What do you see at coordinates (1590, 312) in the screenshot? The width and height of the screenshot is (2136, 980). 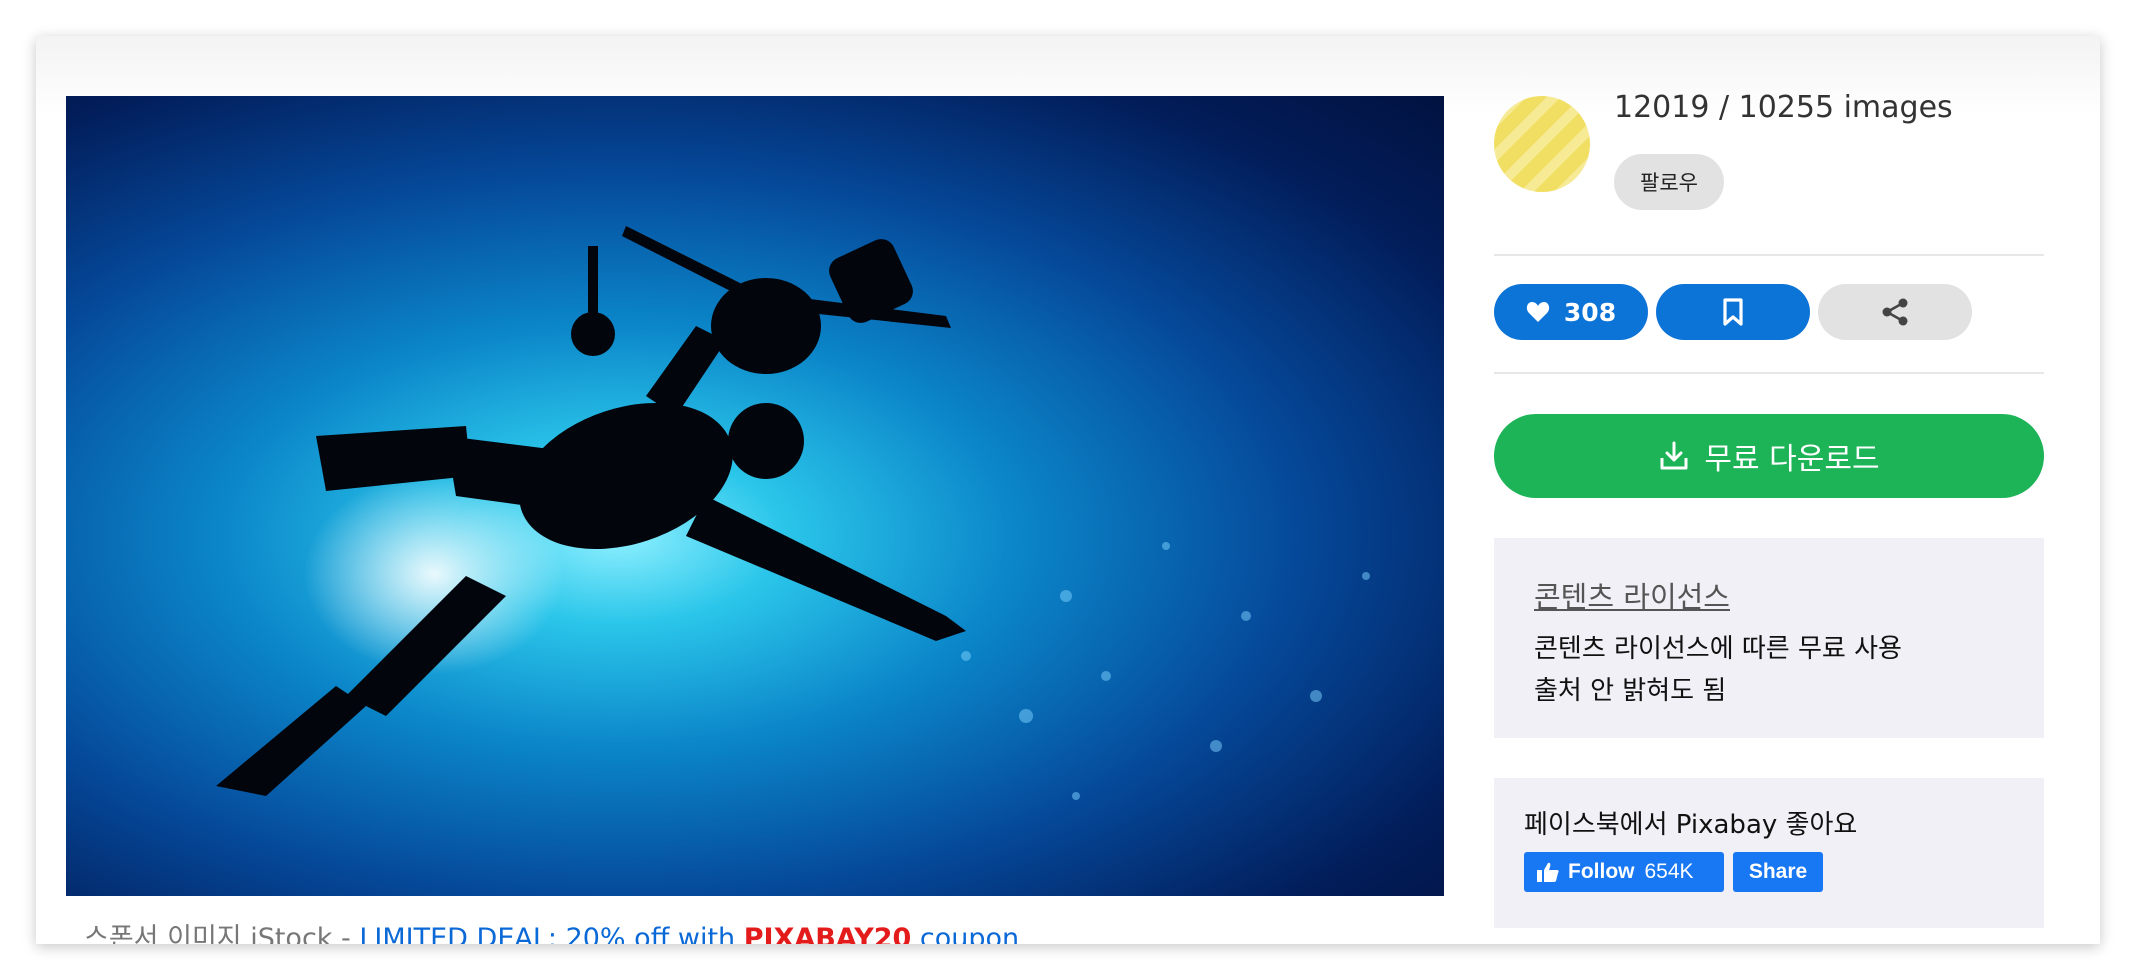 I see `like-count: 308` at bounding box center [1590, 312].